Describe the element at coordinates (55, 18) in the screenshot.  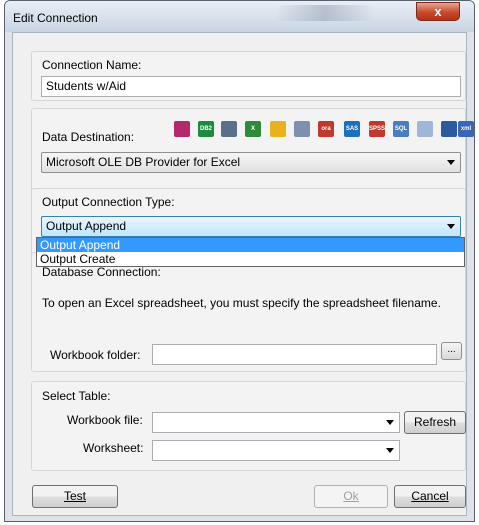
I see `window-title: Edit Connection` at that location.